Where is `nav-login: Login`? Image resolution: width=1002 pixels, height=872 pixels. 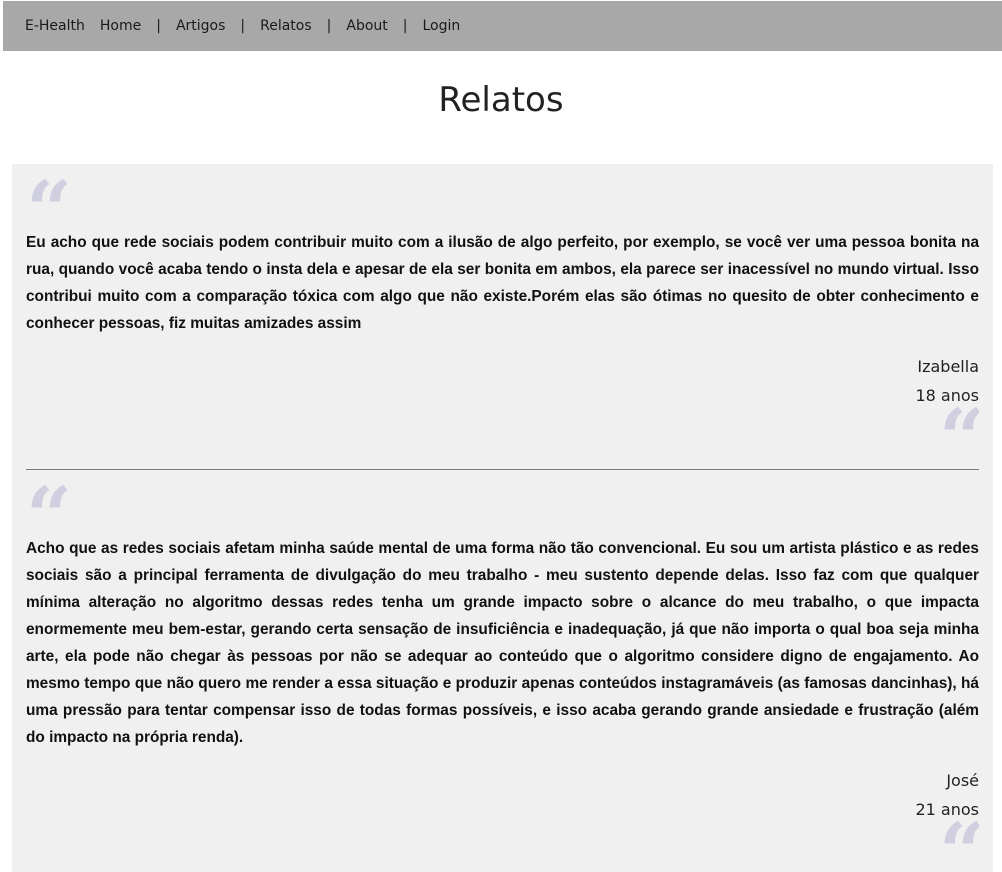 nav-login: Login is located at coordinates (442, 26).